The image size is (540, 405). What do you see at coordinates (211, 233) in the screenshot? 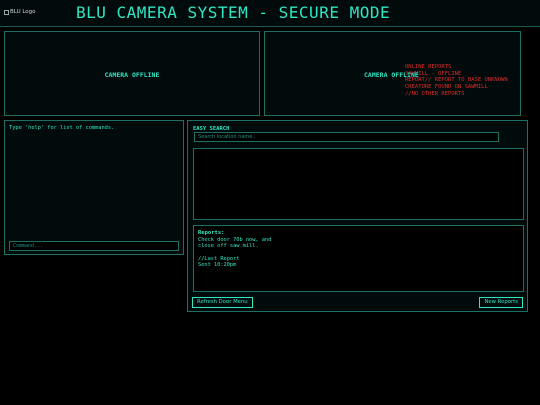
I see `reports-title: Reports:` at bounding box center [211, 233].